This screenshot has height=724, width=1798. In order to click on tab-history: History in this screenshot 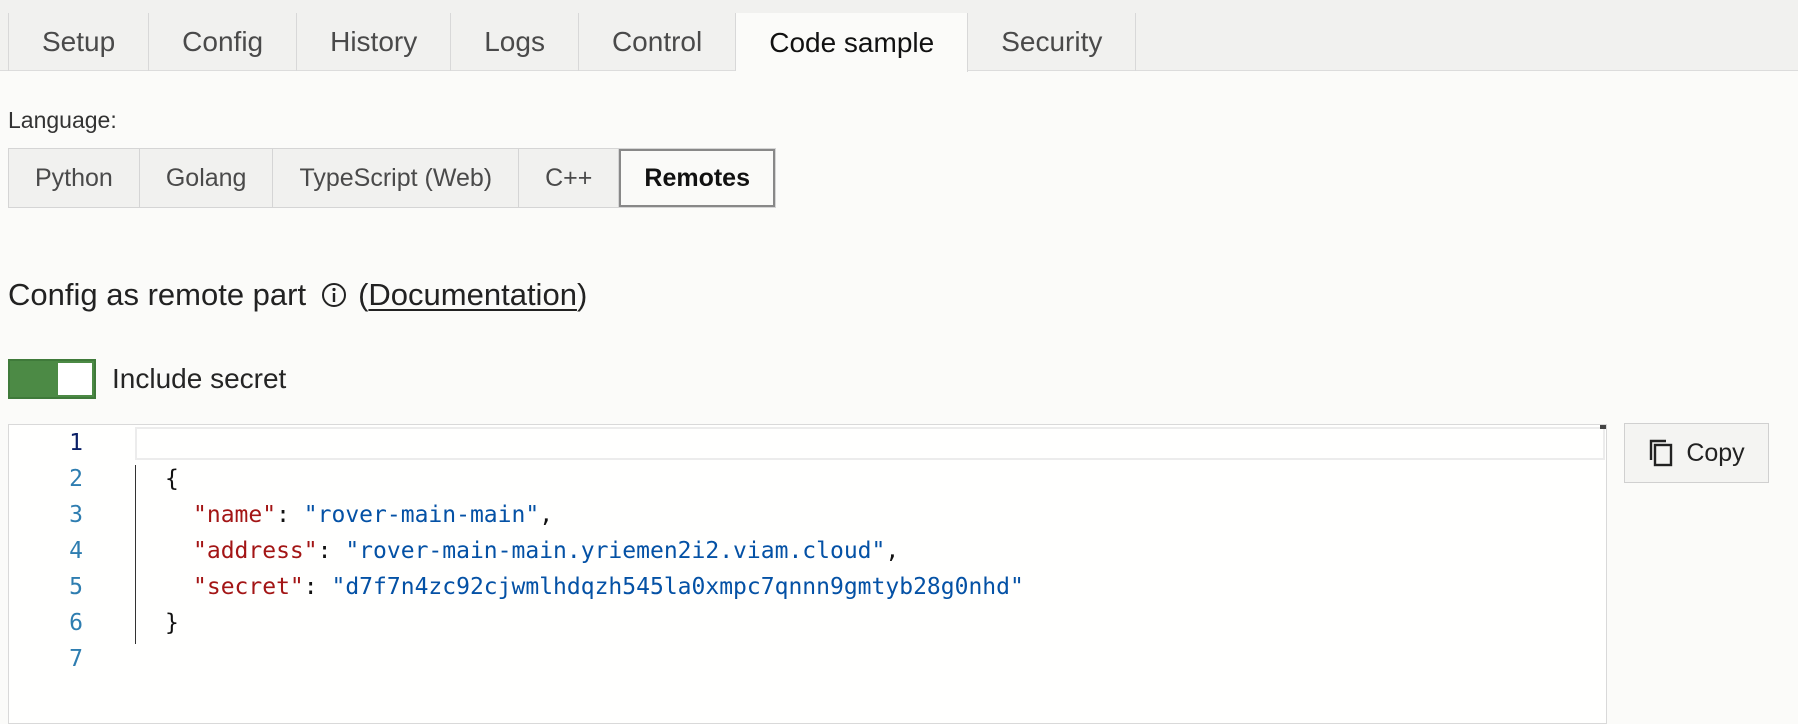, I will do `click(374, 42)`.